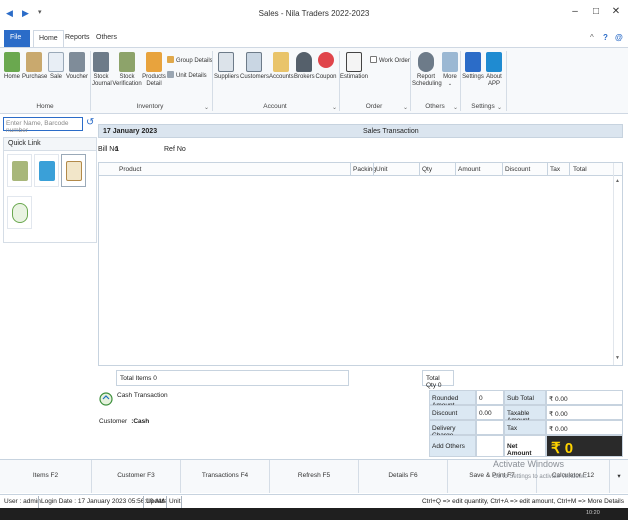 Image resolution: width=628 pixels, height=520 pixels. Describe the element at coordinates (117, 149) in the screenshot. I see `bill-no-value: 1` at that location.